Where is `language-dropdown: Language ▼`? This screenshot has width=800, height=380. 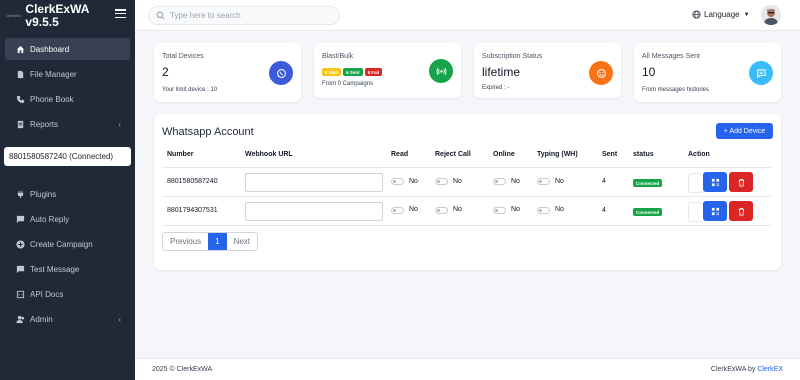 language-dropdown: Language ▼ is located at coordinates (721, 14).